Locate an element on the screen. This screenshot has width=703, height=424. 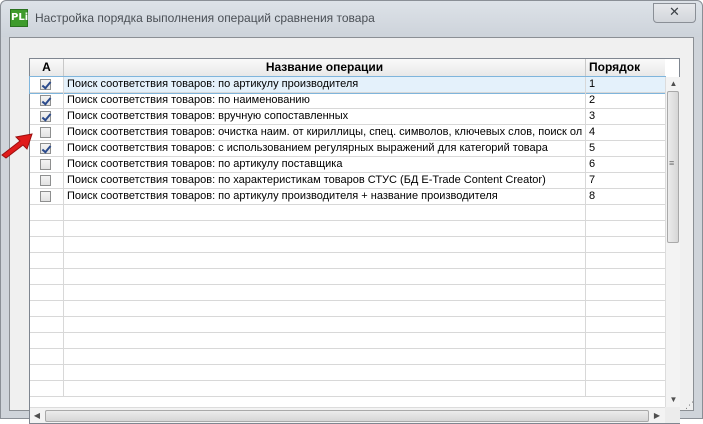
order-cell: 4 is located at coordinates (625, 132).